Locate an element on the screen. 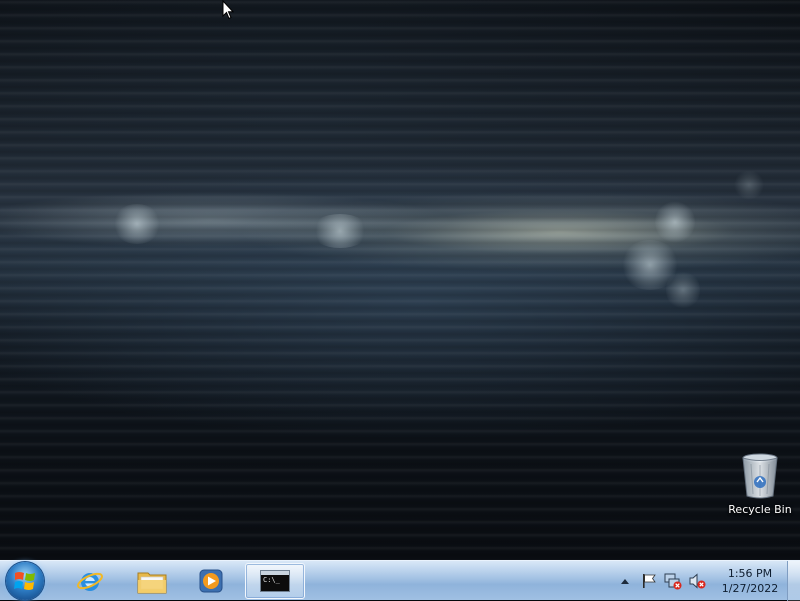 The image size is (800, 601). taskbar-windows-explorer-button is located at coordinates (152, 581).